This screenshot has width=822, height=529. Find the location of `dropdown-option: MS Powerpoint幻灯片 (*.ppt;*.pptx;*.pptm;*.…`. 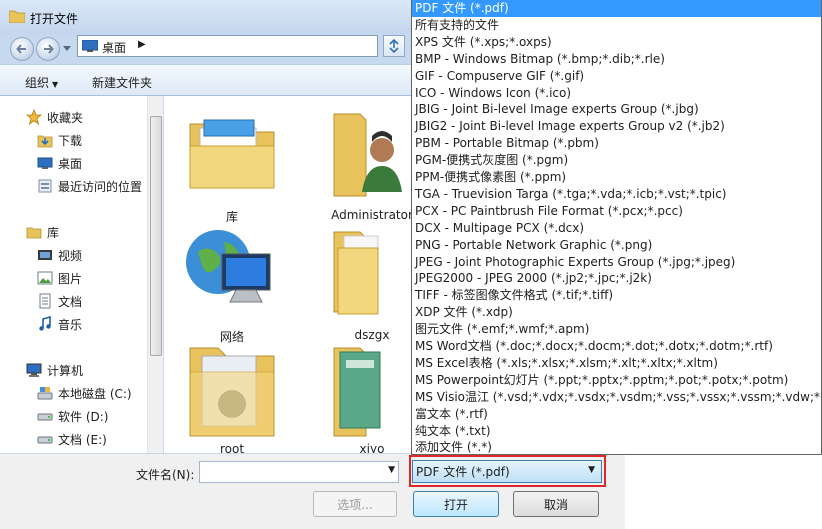

dropdown-option: MS Powerpoint幻灯片 (*.ppt;*.pptx;*.pptm;*.… is located at coordinates (616, 380).